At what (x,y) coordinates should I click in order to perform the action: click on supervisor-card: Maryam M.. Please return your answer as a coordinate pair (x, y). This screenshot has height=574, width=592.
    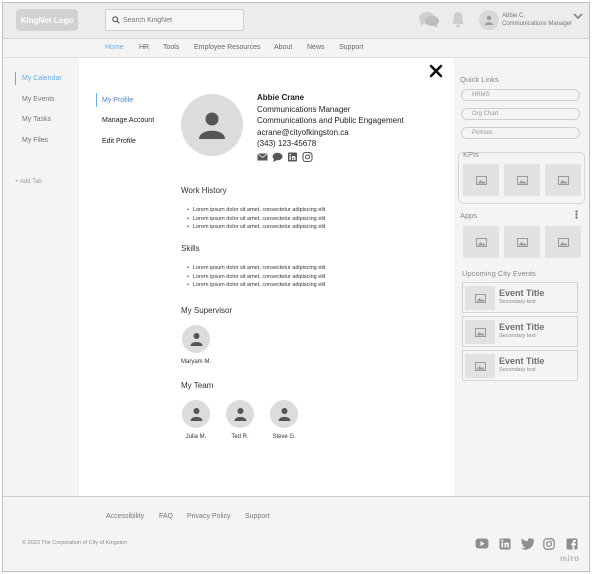
    Looking at the image, I should click on (196, 345).